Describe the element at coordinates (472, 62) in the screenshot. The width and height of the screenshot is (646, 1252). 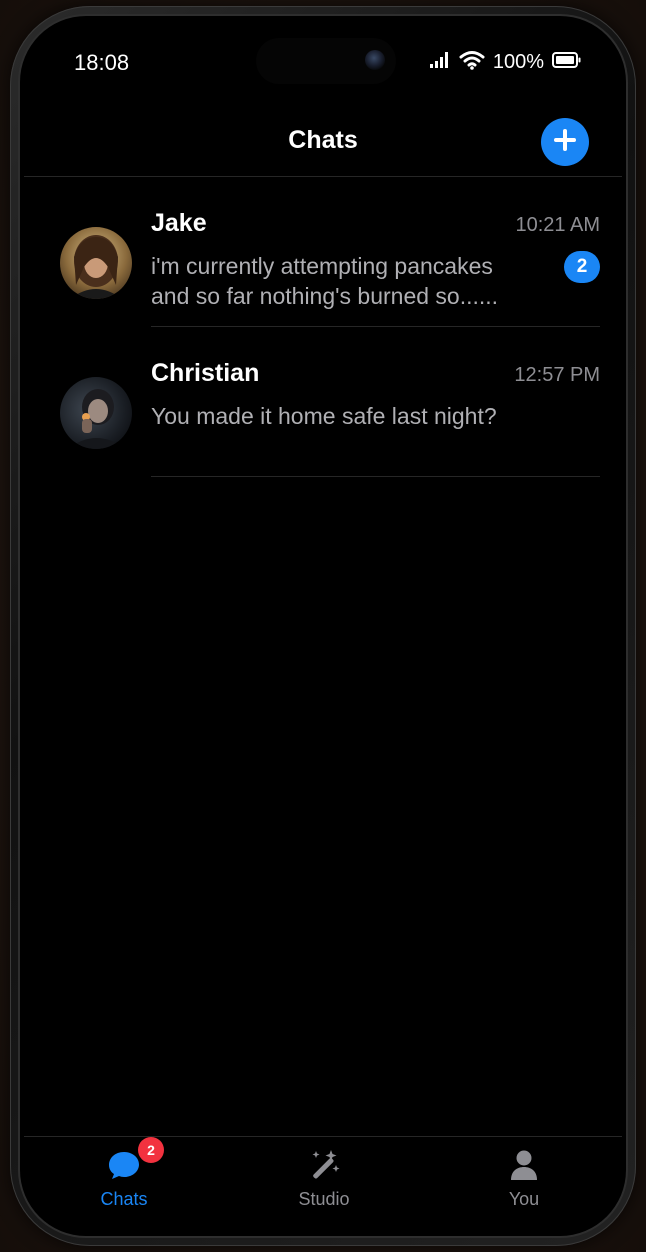
I see `wifi-icon` at that location.